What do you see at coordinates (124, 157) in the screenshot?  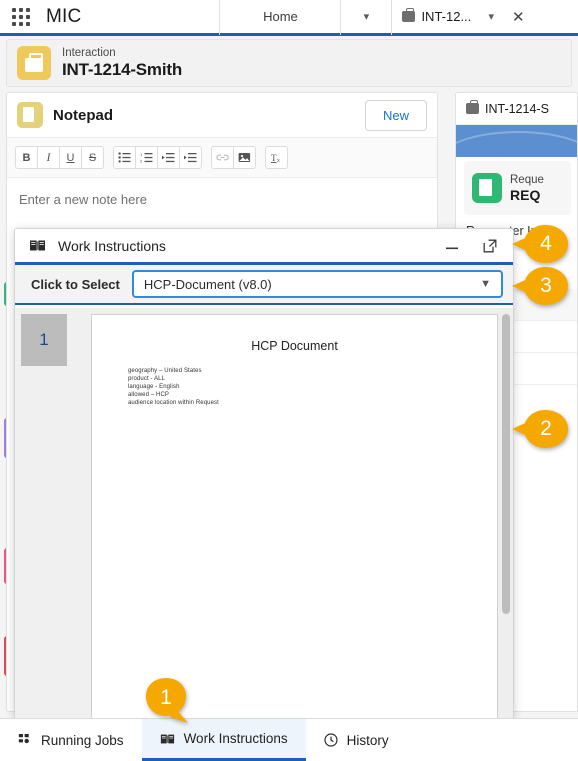 I see `bulleted-list-icon` at bounding box center [124, 157].